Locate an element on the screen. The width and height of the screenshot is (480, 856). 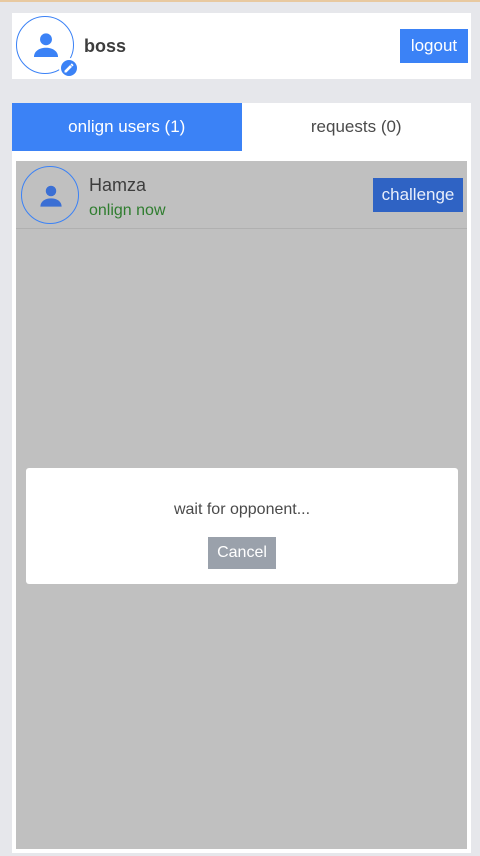
waiting-dialog: wait for opponent... Cancel is located at coordinates (242, 526).